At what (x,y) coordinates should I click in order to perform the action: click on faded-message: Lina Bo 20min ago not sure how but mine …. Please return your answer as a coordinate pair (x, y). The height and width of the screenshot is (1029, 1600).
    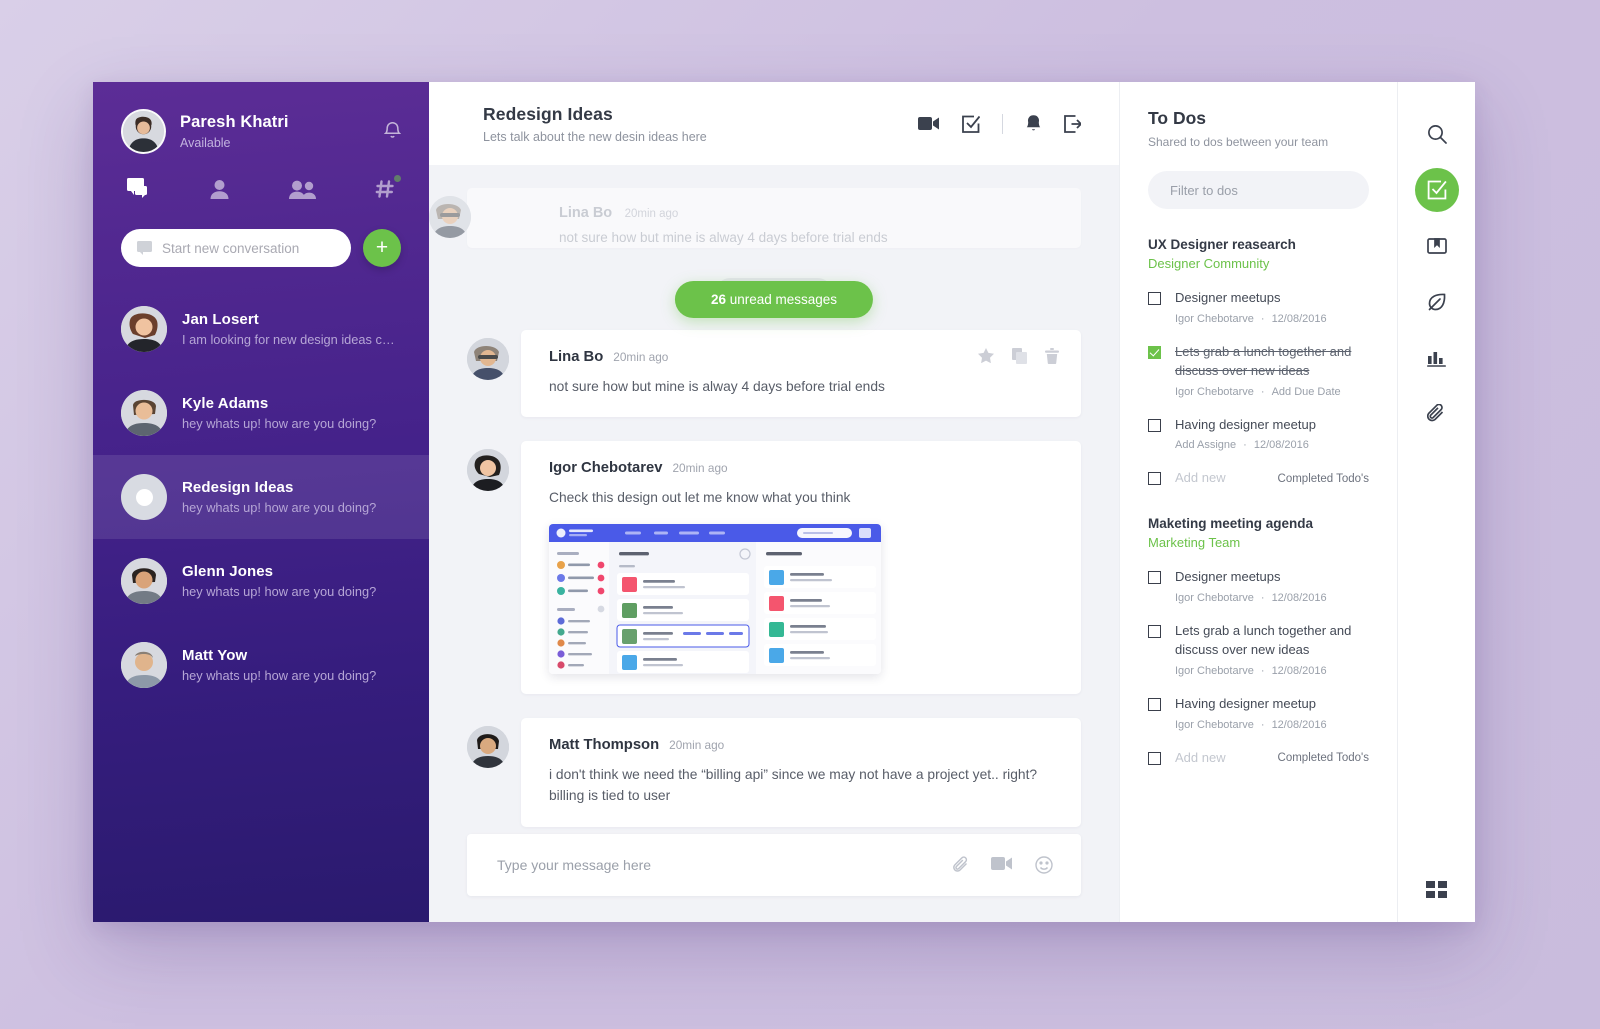
    Looking at the image, I should click on (755, 218).